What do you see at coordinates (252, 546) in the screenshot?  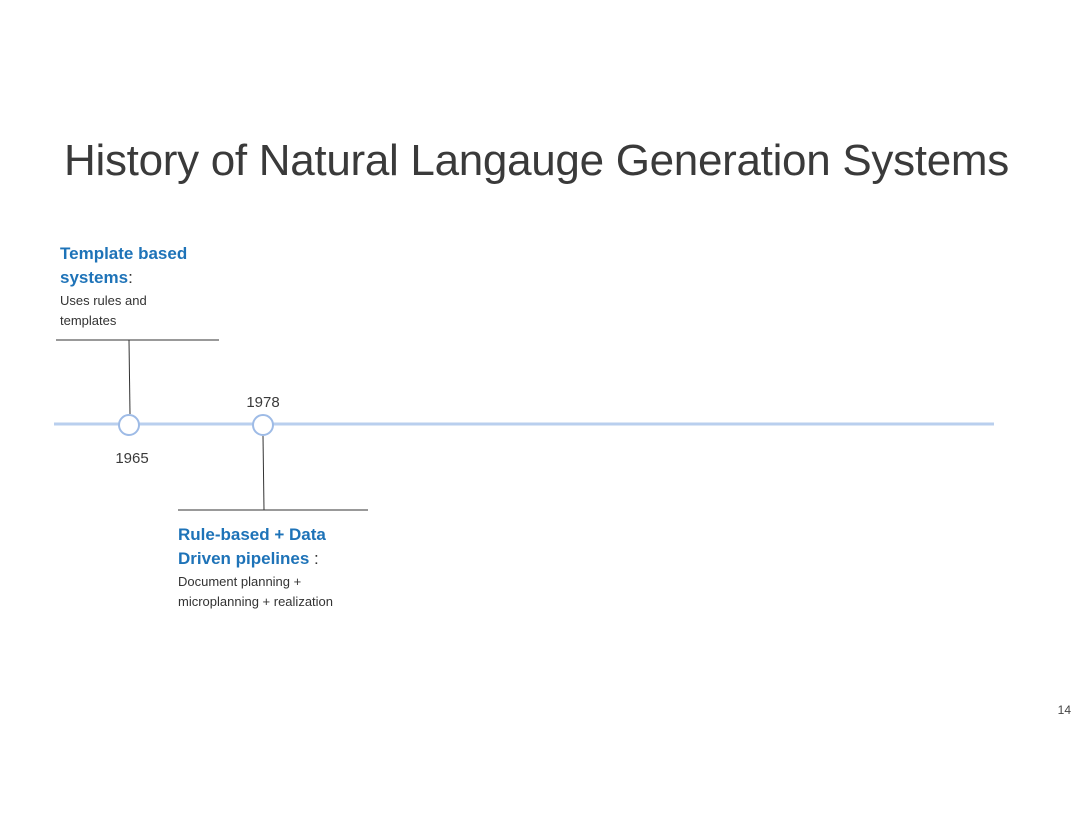 I see `milestone-2-heading: Rule-based + Data Driven pipelines` at bounding box center [252, 546].